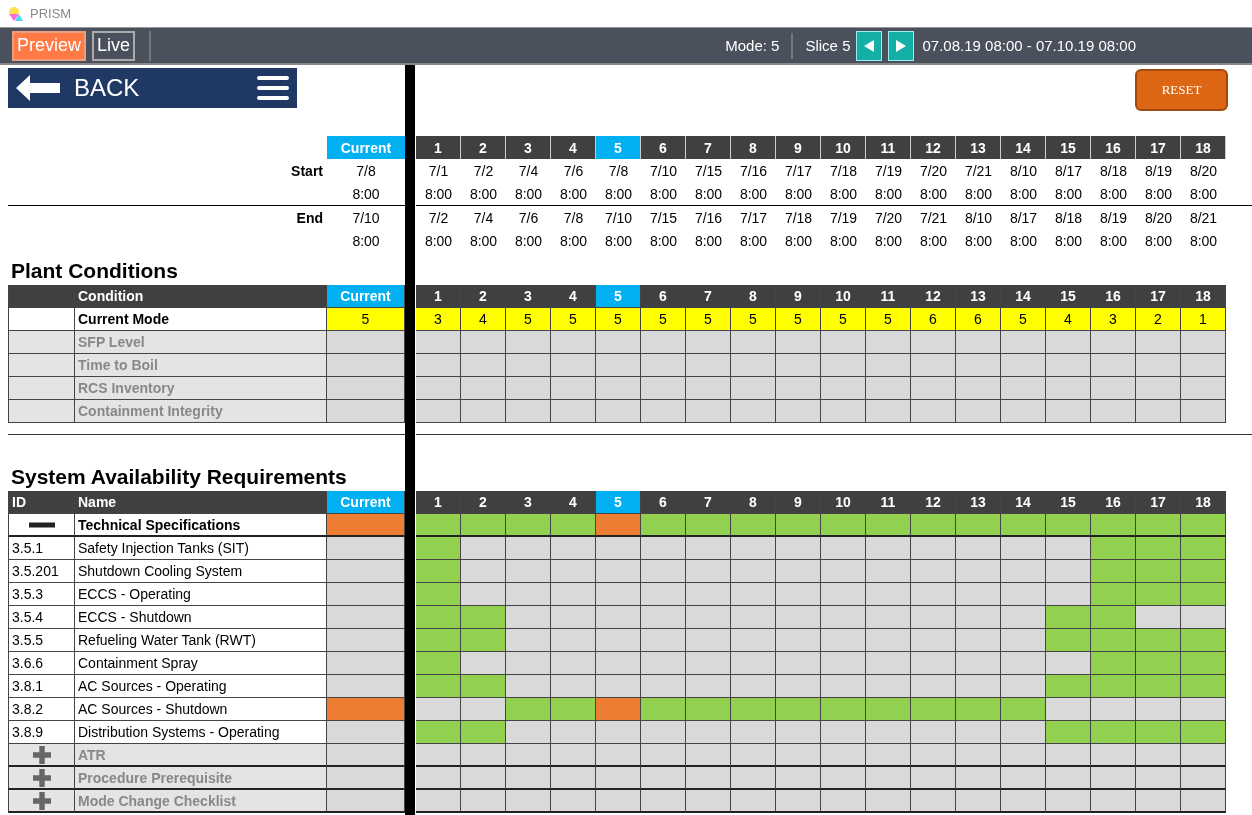 This screenshot has width=1252, height=815. What do you see at coordinates (152, 88) in the screenshot?
I see `back-button: BACK` at bounding box center [152, 88].